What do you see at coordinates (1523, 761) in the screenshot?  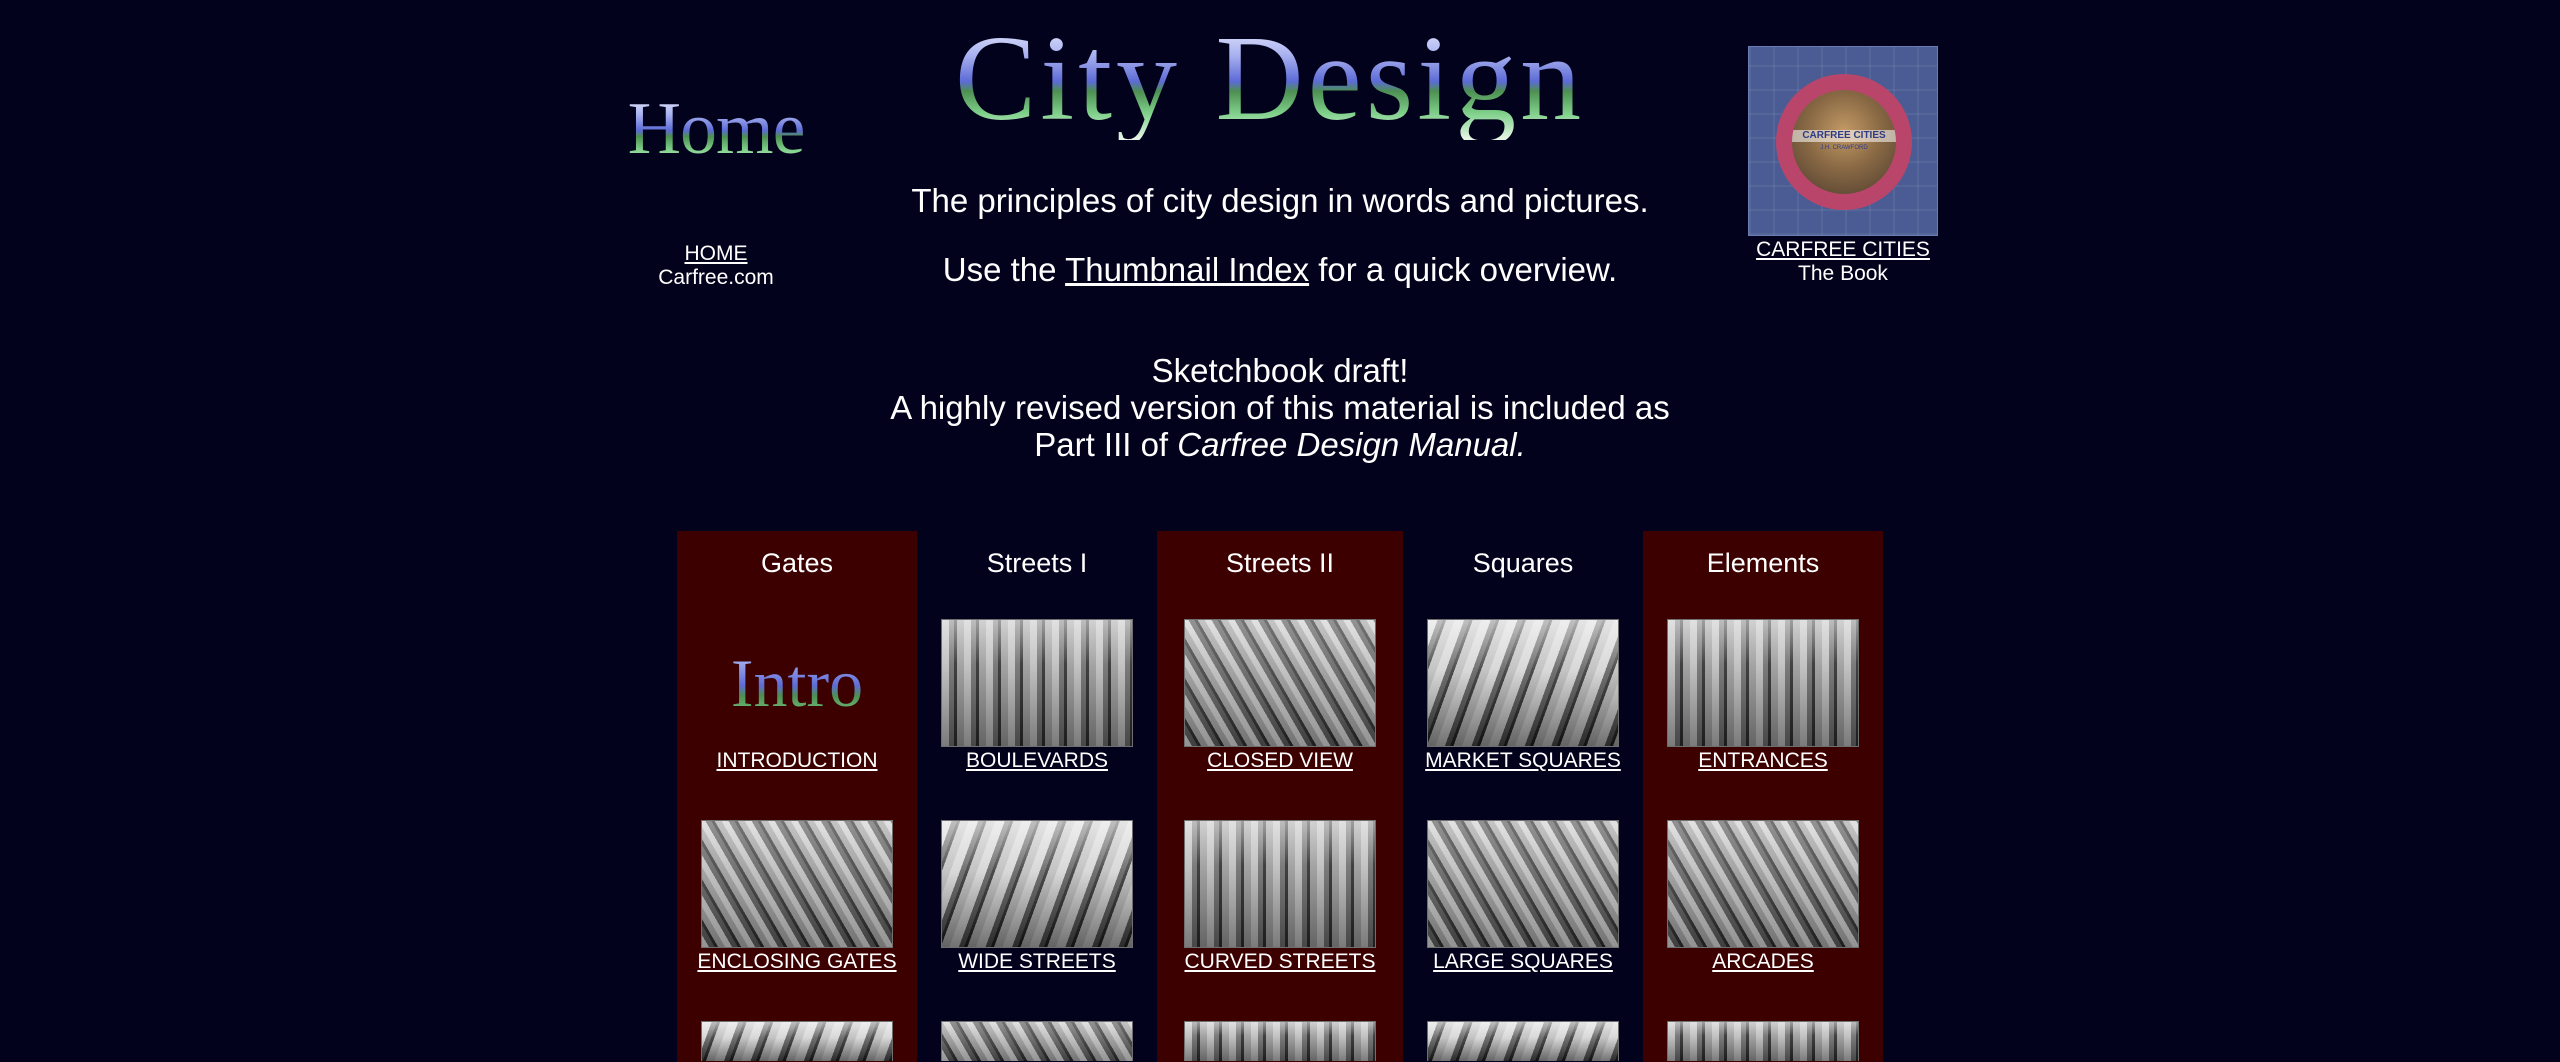 I see `market-squares-link: MARKET SQUARES` at bounding box center [1523, 761].